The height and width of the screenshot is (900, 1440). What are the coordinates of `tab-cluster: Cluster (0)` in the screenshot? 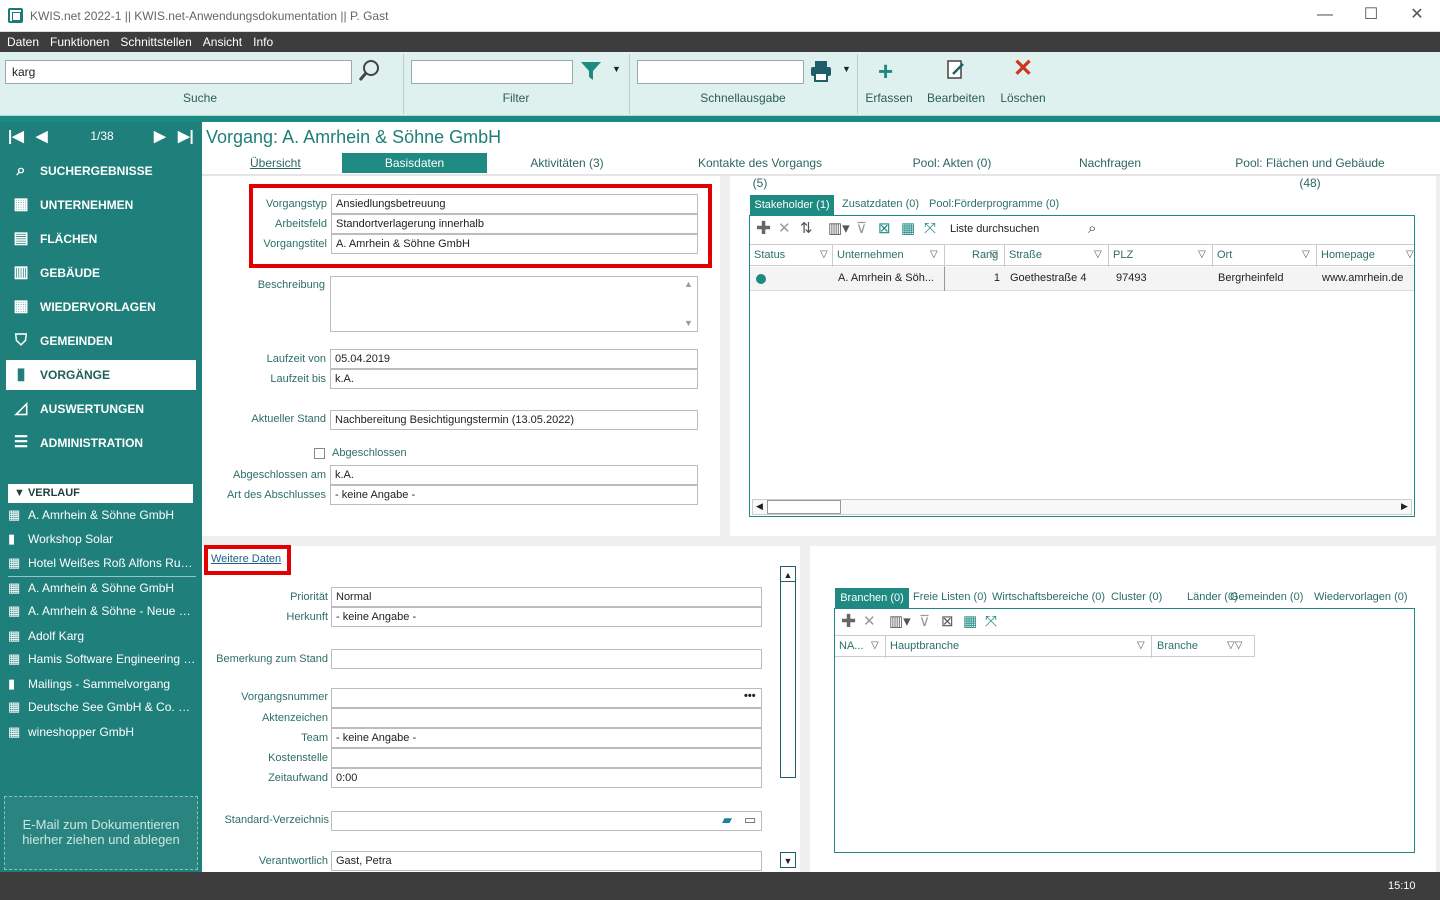 It's located at (1136, 597).